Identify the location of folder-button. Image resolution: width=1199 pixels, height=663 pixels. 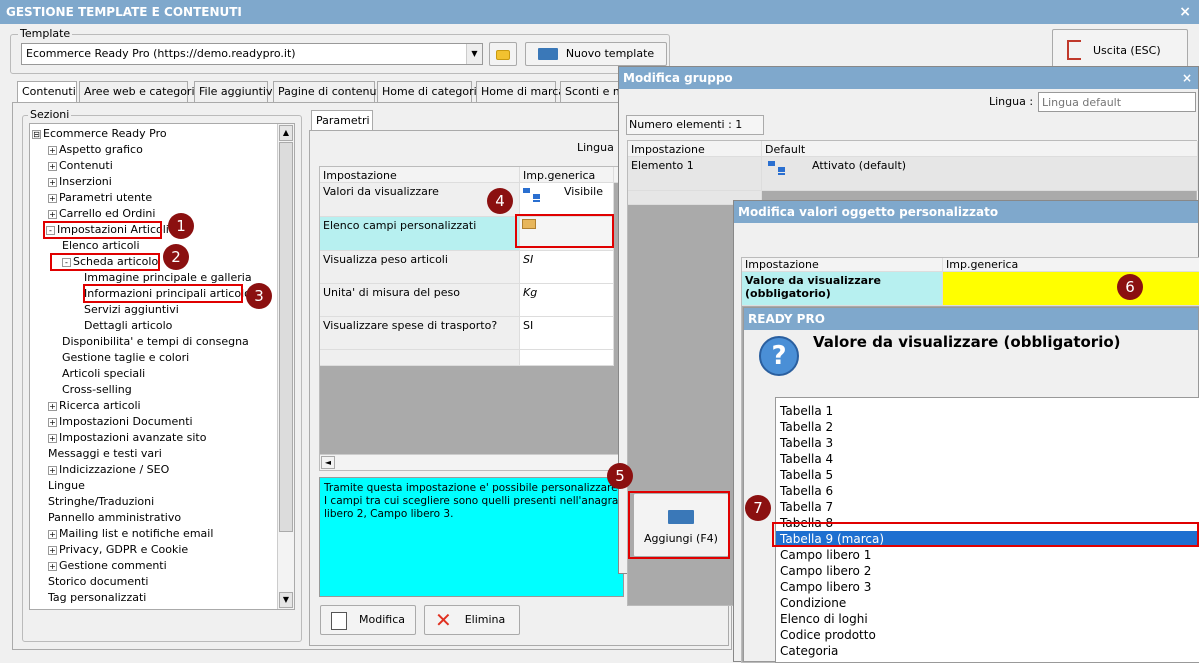
(503, 54).